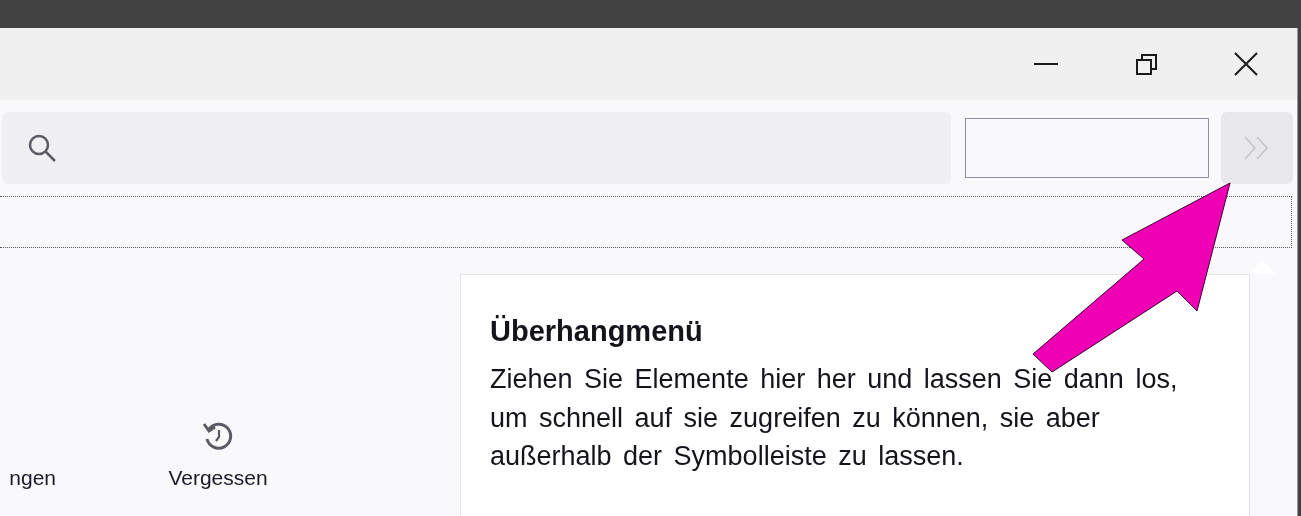 This screenshot has height=516, width=1301. Describe the element at coordinates (476, 148) in the screenshot. I see `search-field` at that location.